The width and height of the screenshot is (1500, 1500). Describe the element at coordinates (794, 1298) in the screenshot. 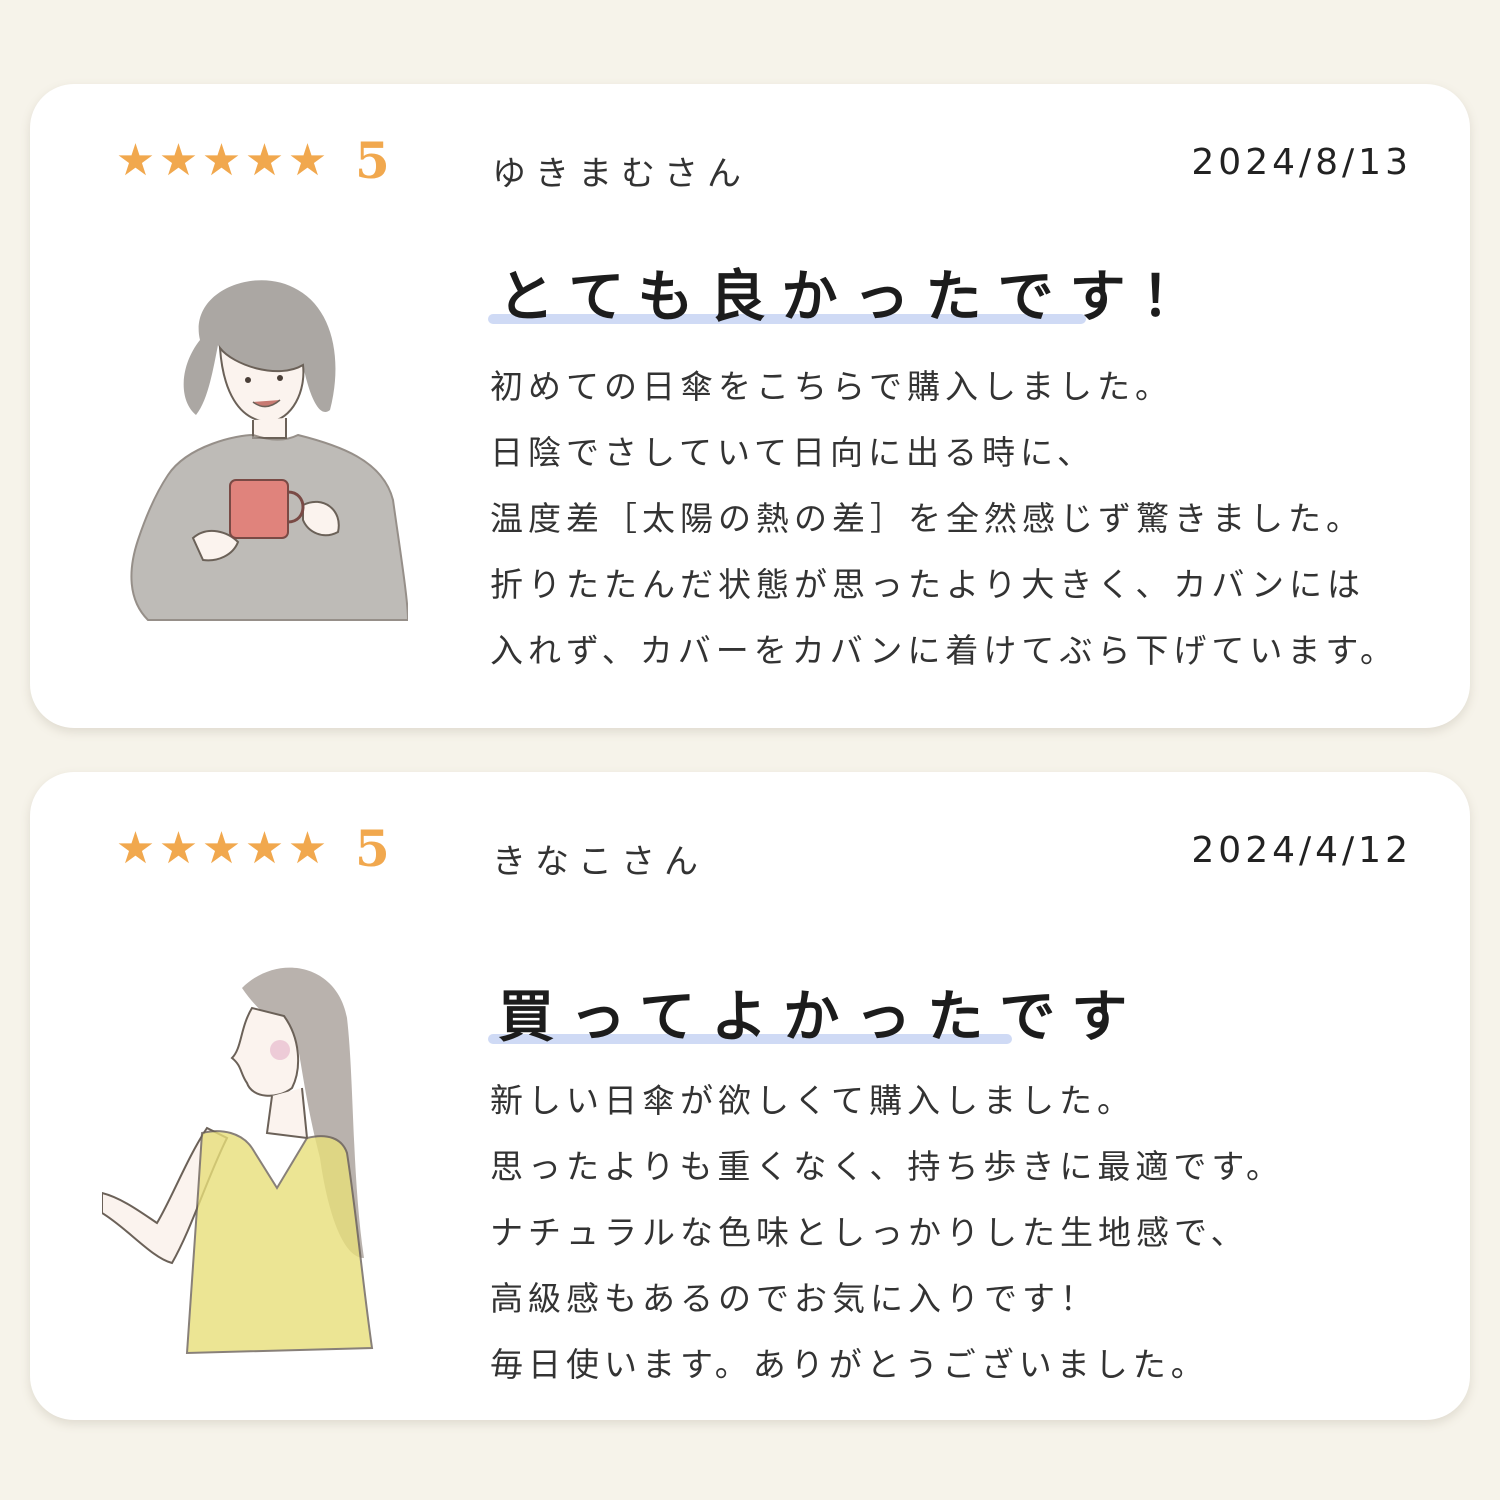

I see `review-line: 高級感もあるのでお気に入りです！` at that location.